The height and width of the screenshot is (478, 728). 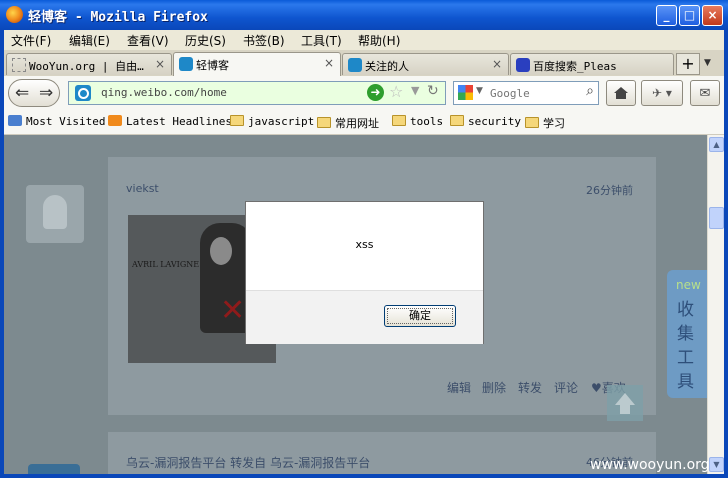 What do you see at coordinates (621, 93) in the screenshot?
I see `home-button` at bounding box center [621, 93].